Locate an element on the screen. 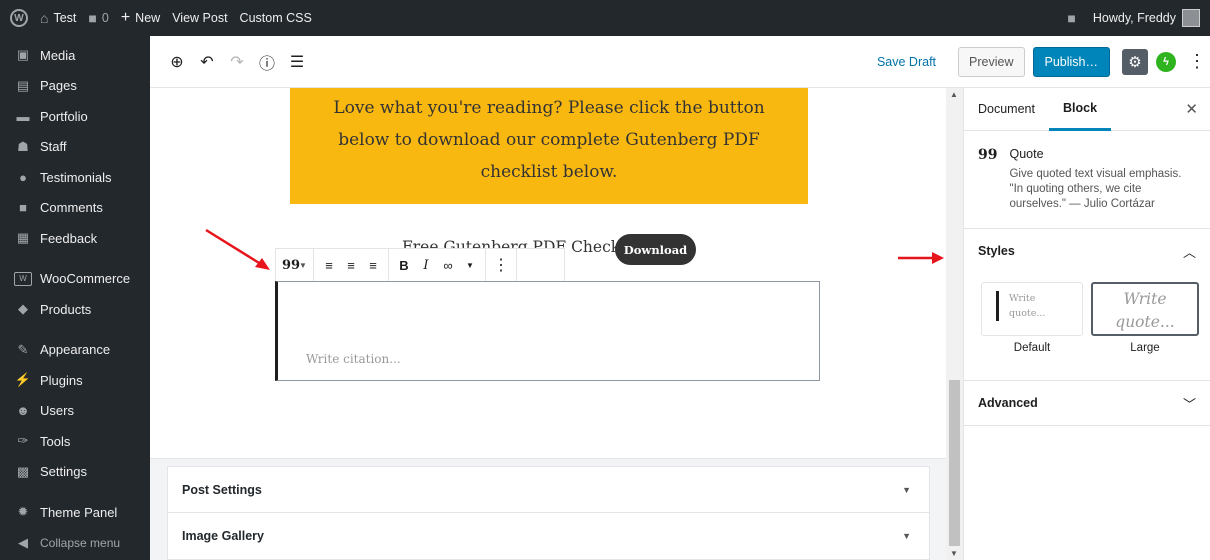  avatar is located at coordinates (1191, 18).